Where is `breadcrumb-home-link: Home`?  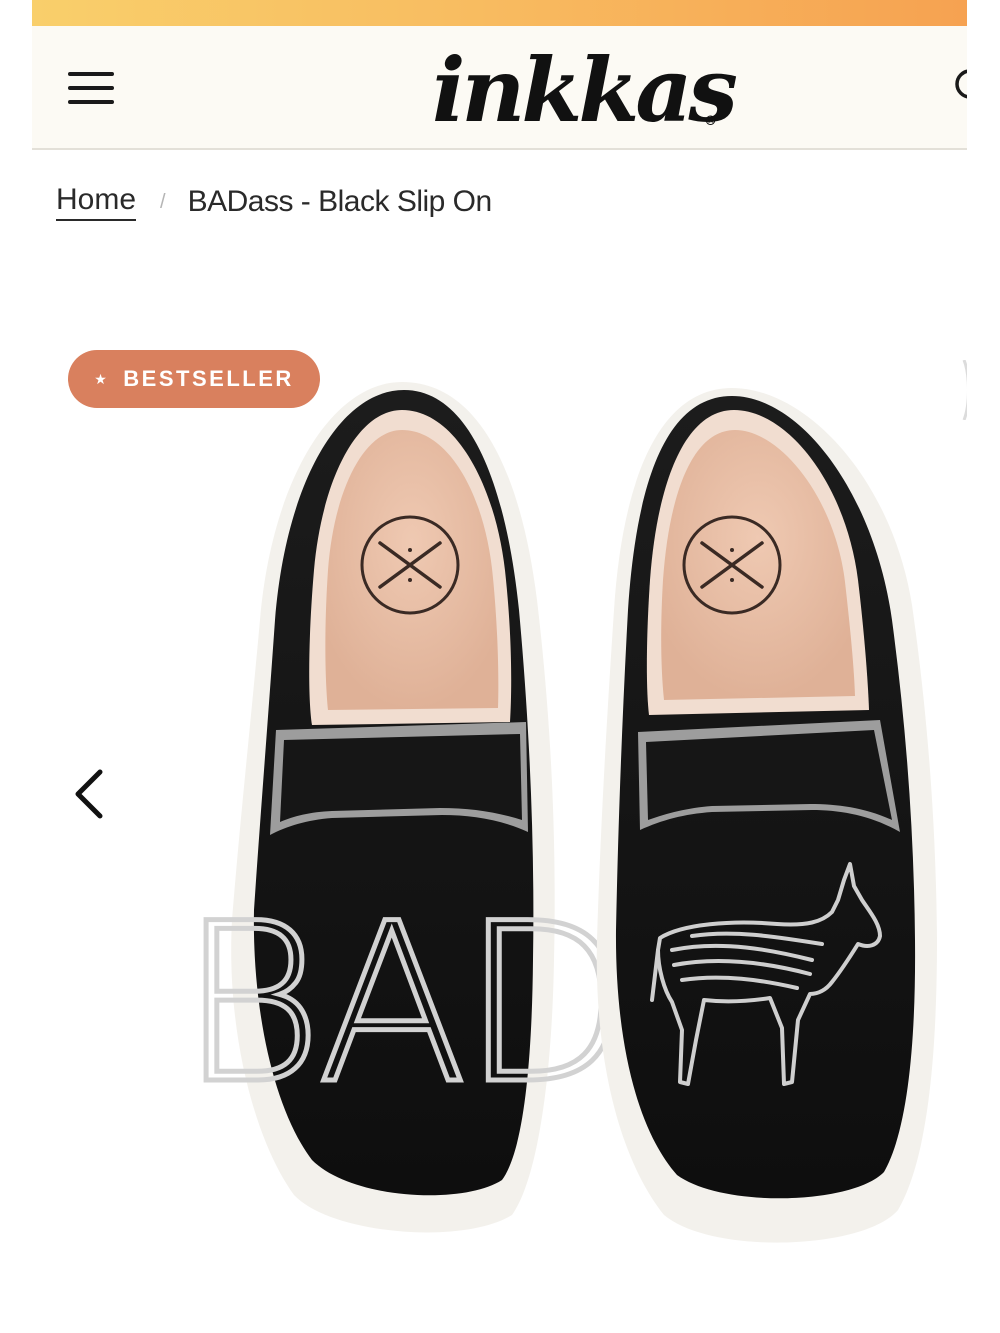 breadcrumb-home-link: Home is located at coordinates (96, 202).